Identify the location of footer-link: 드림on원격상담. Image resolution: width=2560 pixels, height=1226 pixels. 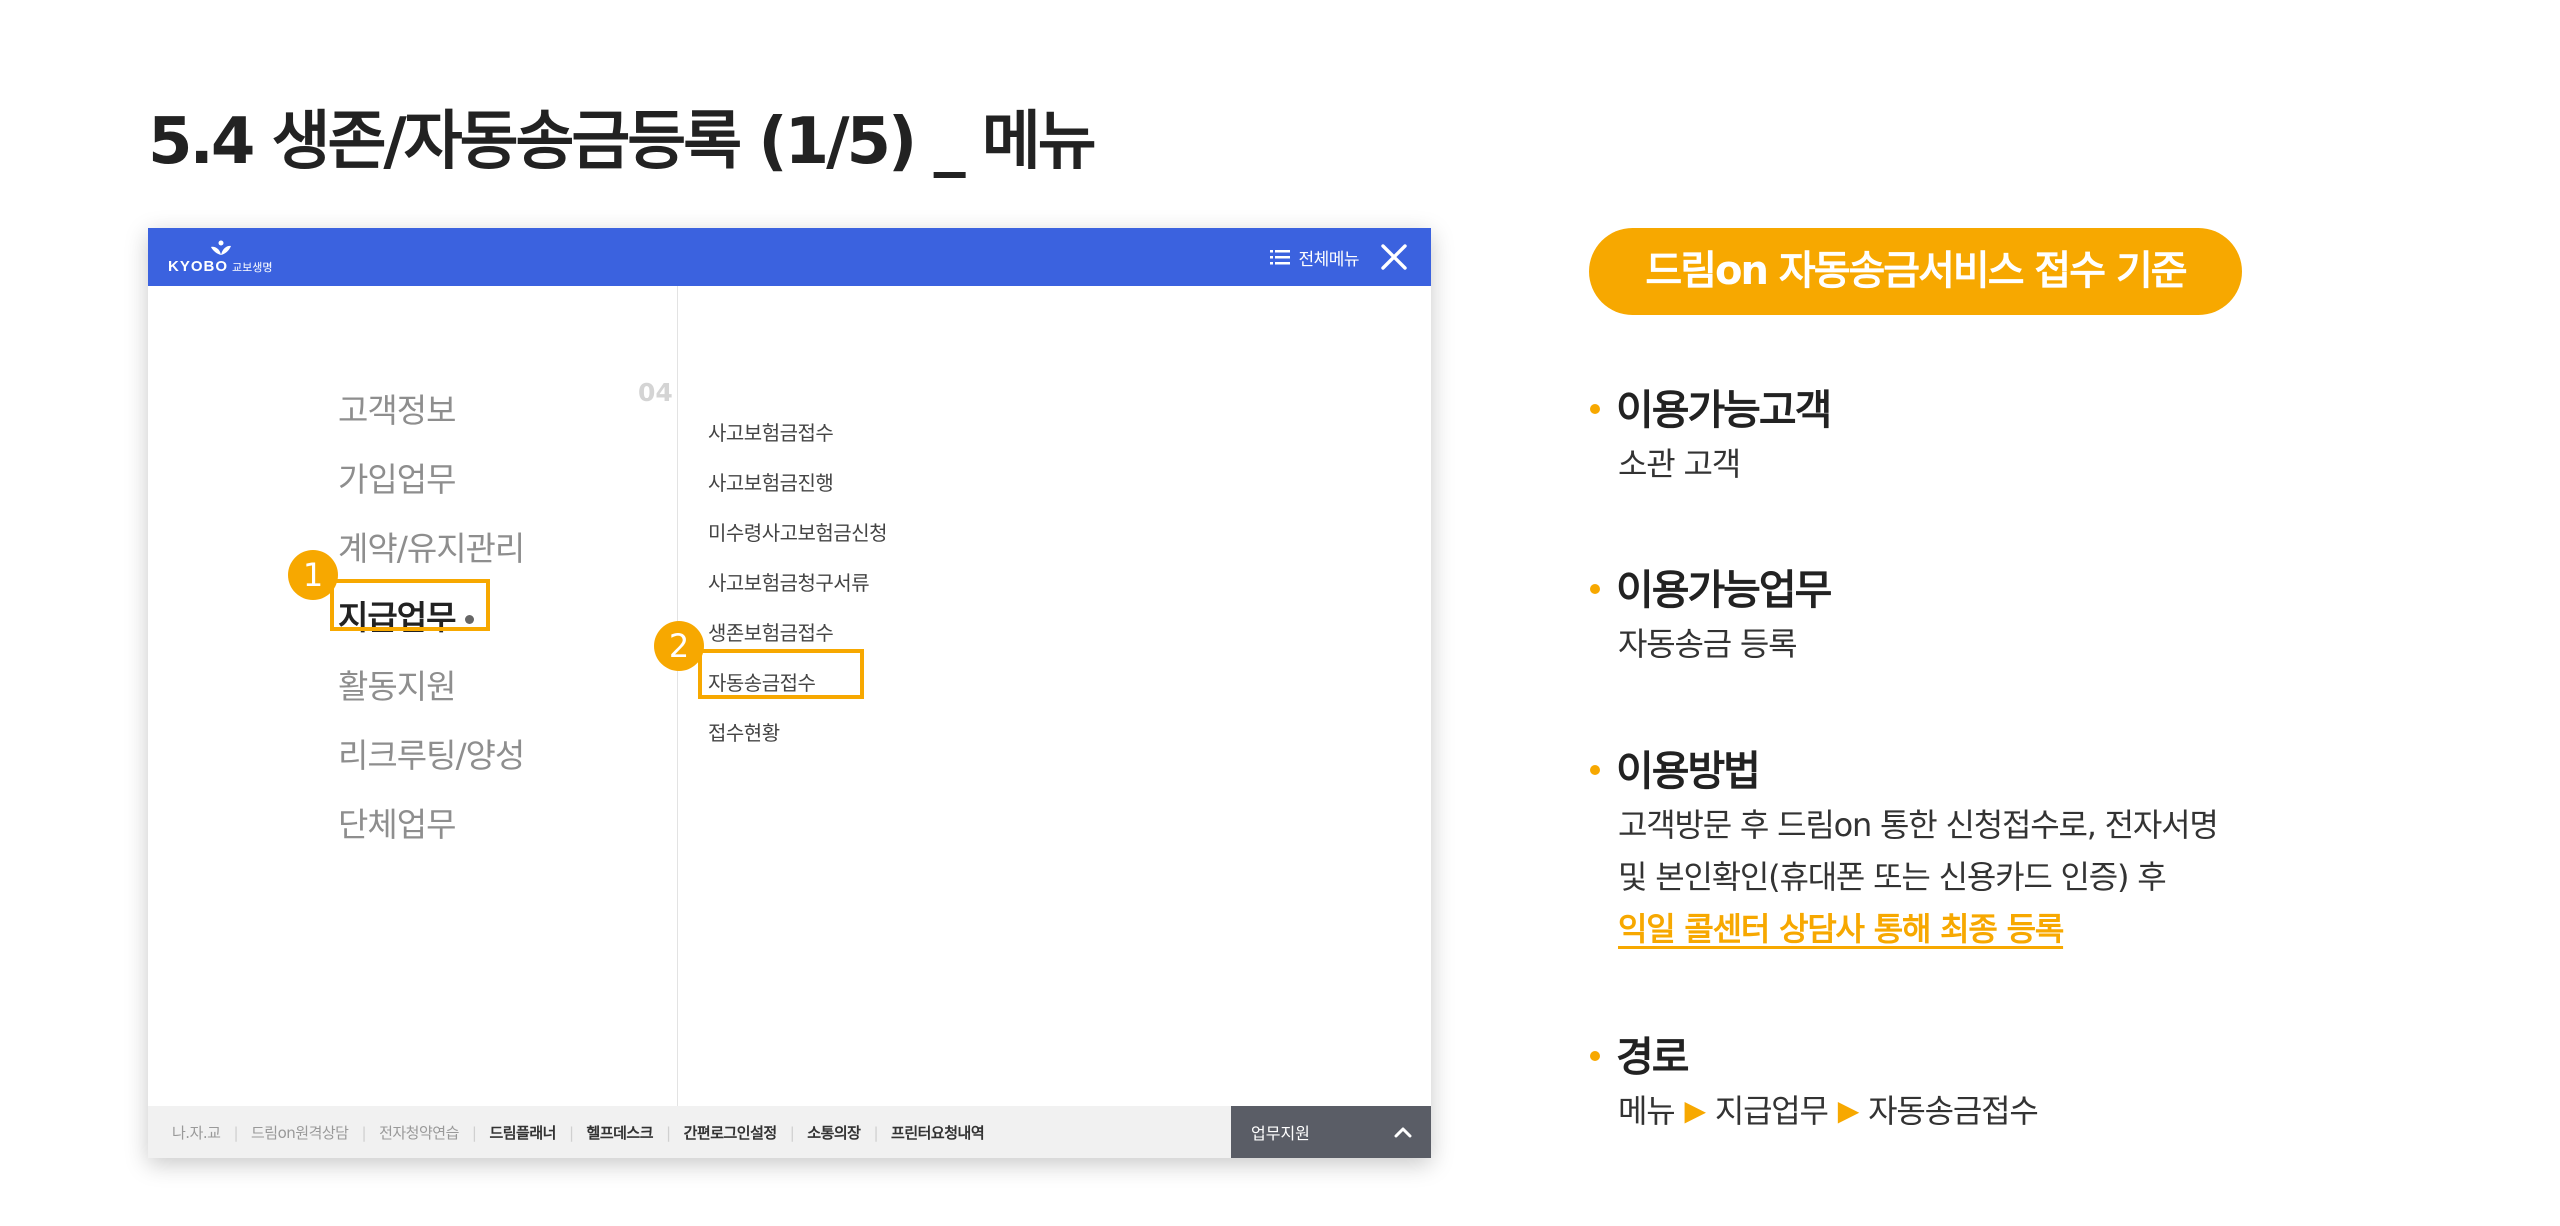
(284, 1132).